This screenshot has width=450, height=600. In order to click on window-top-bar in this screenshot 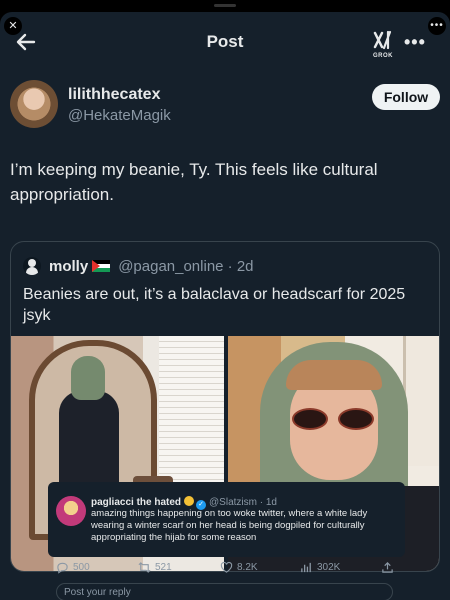, I will do `click(225, 6)`.